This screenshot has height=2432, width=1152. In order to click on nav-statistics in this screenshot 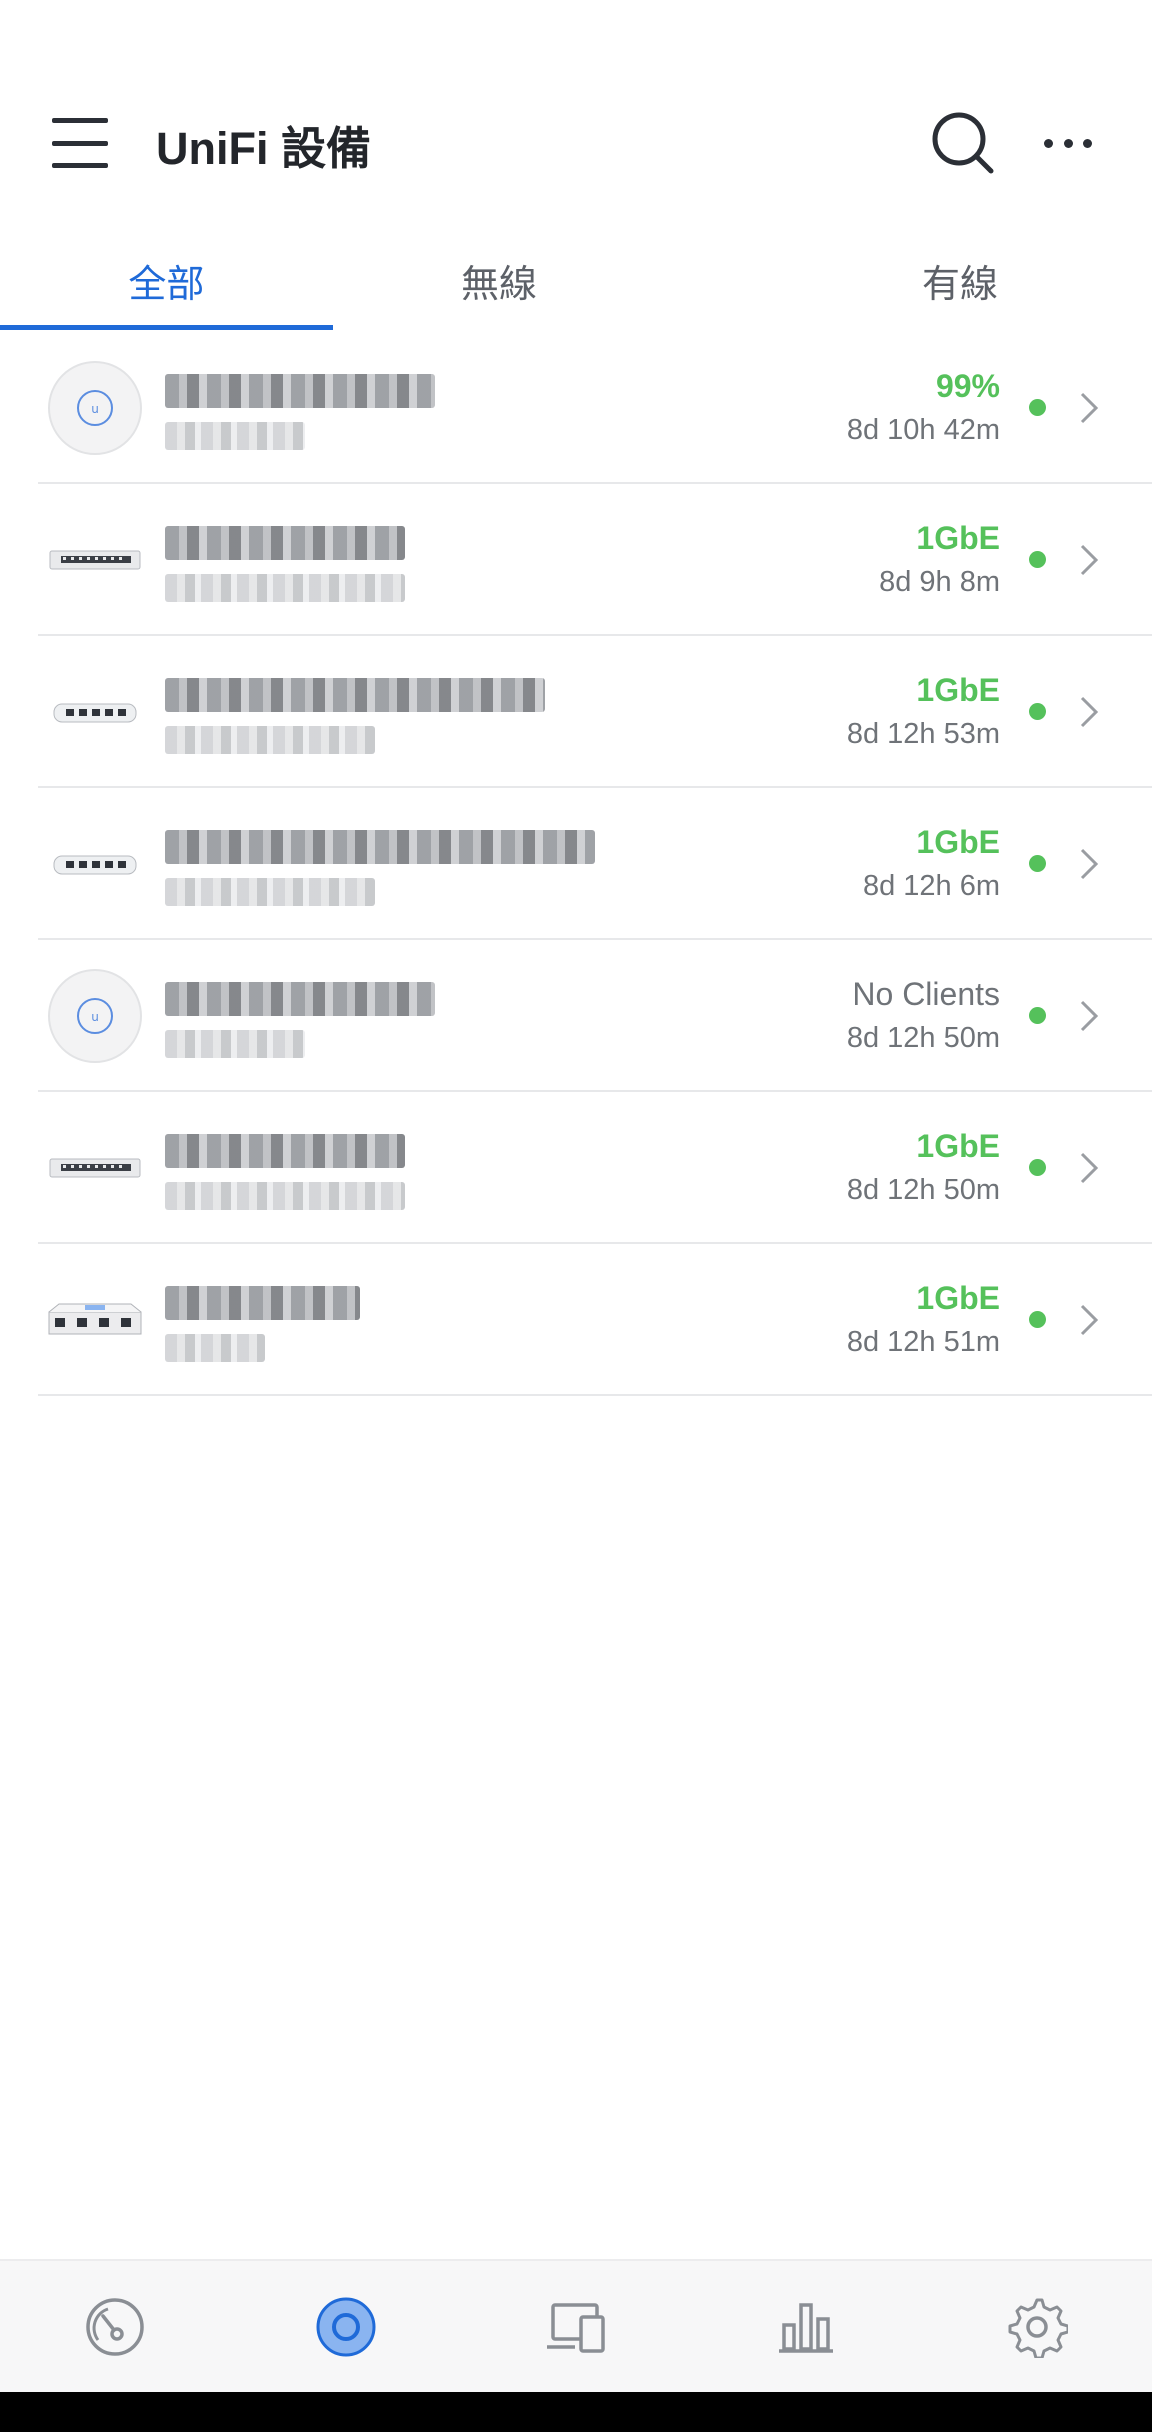, I will do `click(806, 2326)`.